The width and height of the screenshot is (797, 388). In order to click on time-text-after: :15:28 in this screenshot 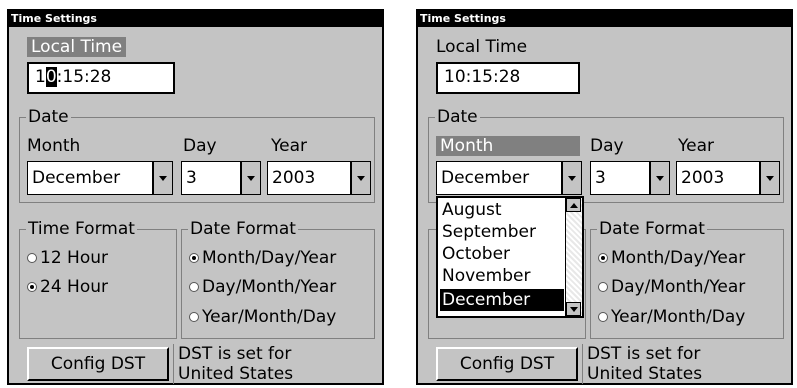, I will do `click(84, 77)`.